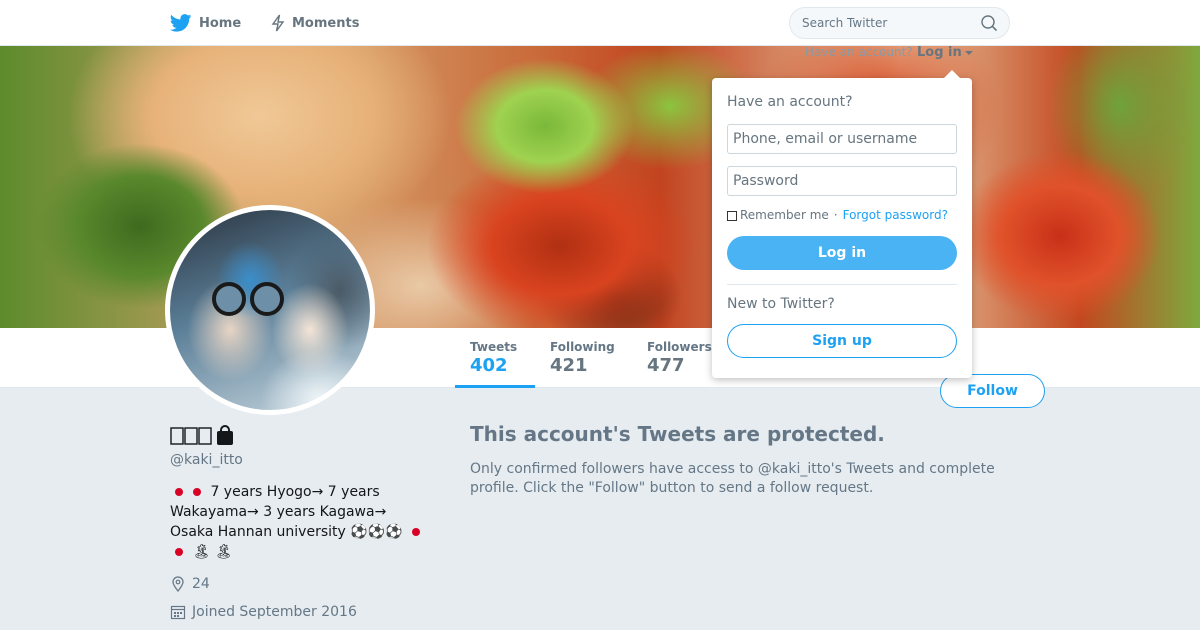 The image size is (1200, 630). What do you see at coordinates (790, 102) in the screenshot?
I see `dropdown-heading: Have an account?` at bounding box center [790, 102].